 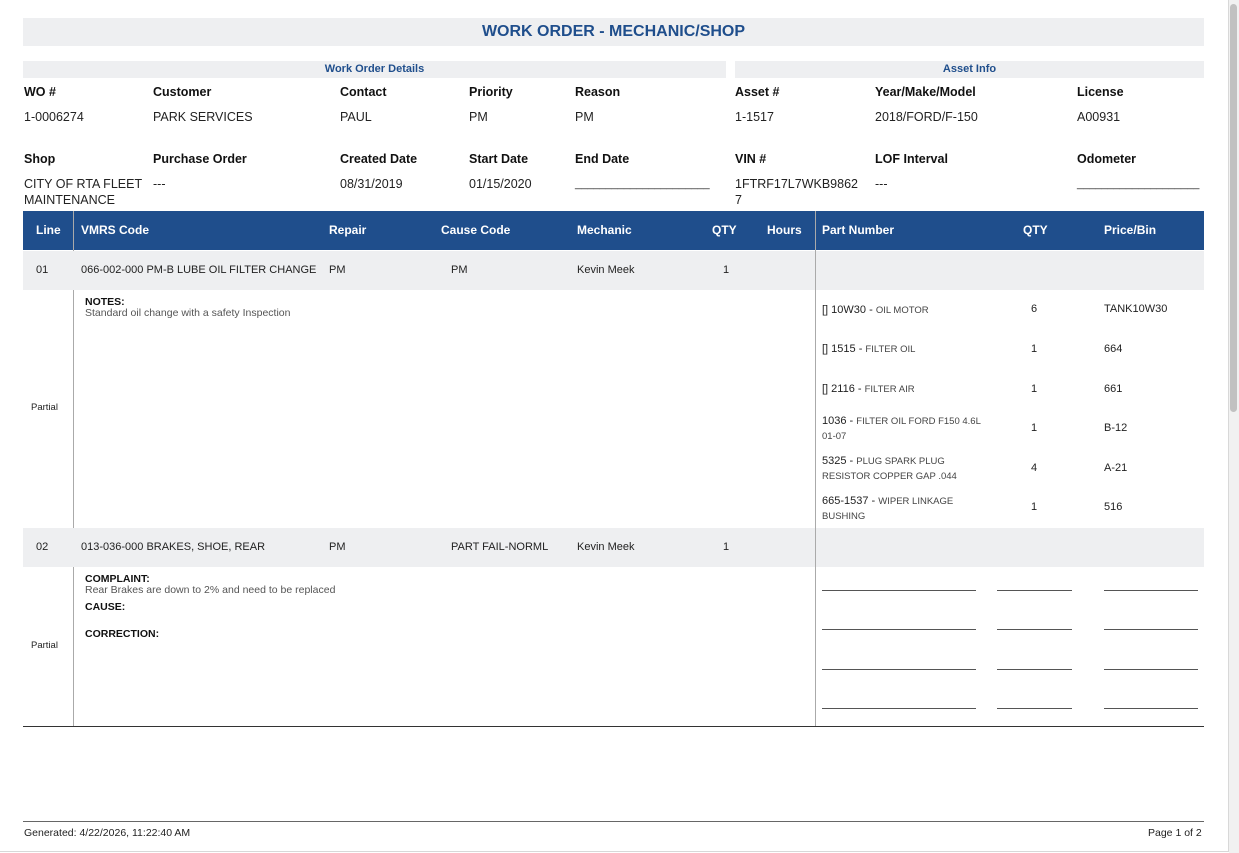 I want to click on shop-value-line2: MAINTENANCE, so click(x=69, y=200).